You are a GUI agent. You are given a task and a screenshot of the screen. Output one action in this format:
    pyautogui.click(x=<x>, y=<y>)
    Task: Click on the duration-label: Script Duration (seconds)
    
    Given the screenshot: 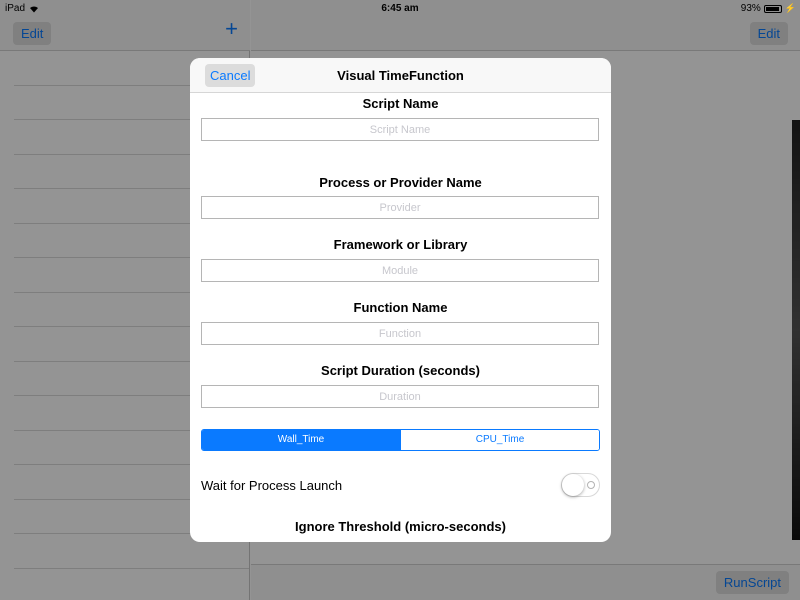 What is the action you would take?
    pyautogui.click(x=400, y=370)
    